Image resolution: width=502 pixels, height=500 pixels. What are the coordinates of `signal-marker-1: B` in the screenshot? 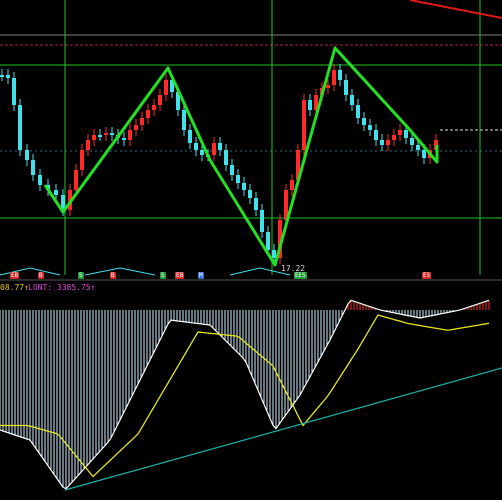 It's located at (41, 275).